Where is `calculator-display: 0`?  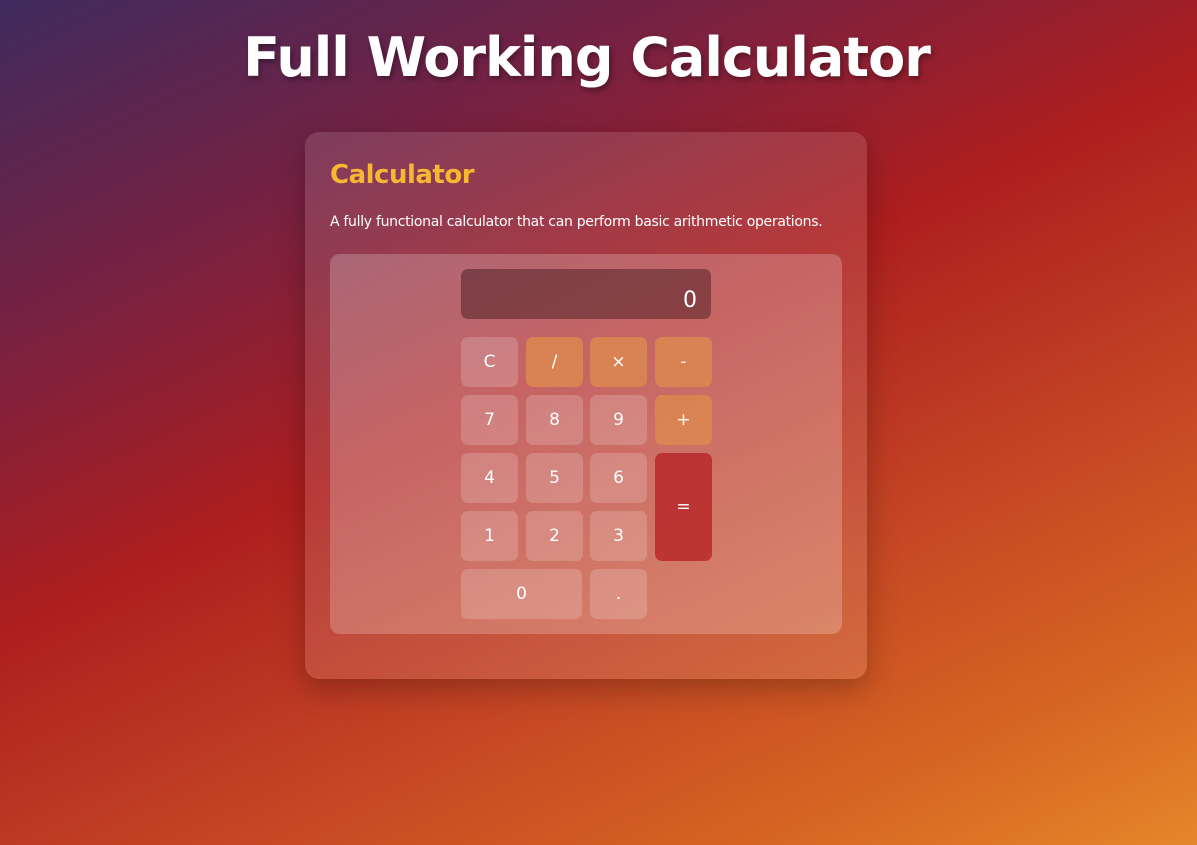 calculator-display: 0 is located at coordinates (586, 294).